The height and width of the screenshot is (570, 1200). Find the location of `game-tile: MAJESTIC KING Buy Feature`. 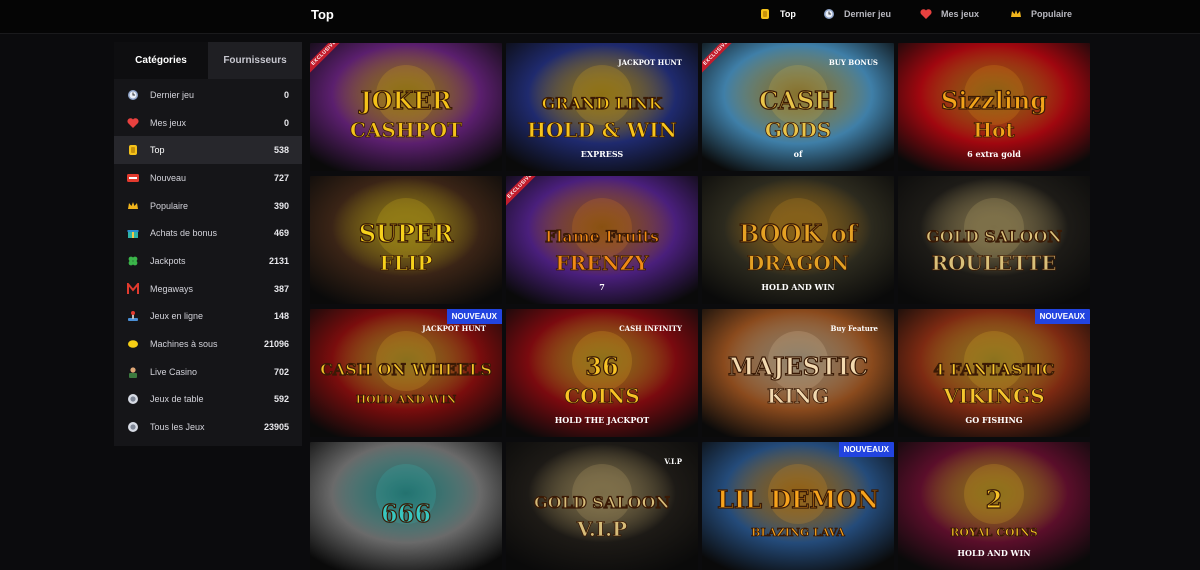

game-tile: MAJESTIC KING Buy Feature is located at coordinates (798, 373).